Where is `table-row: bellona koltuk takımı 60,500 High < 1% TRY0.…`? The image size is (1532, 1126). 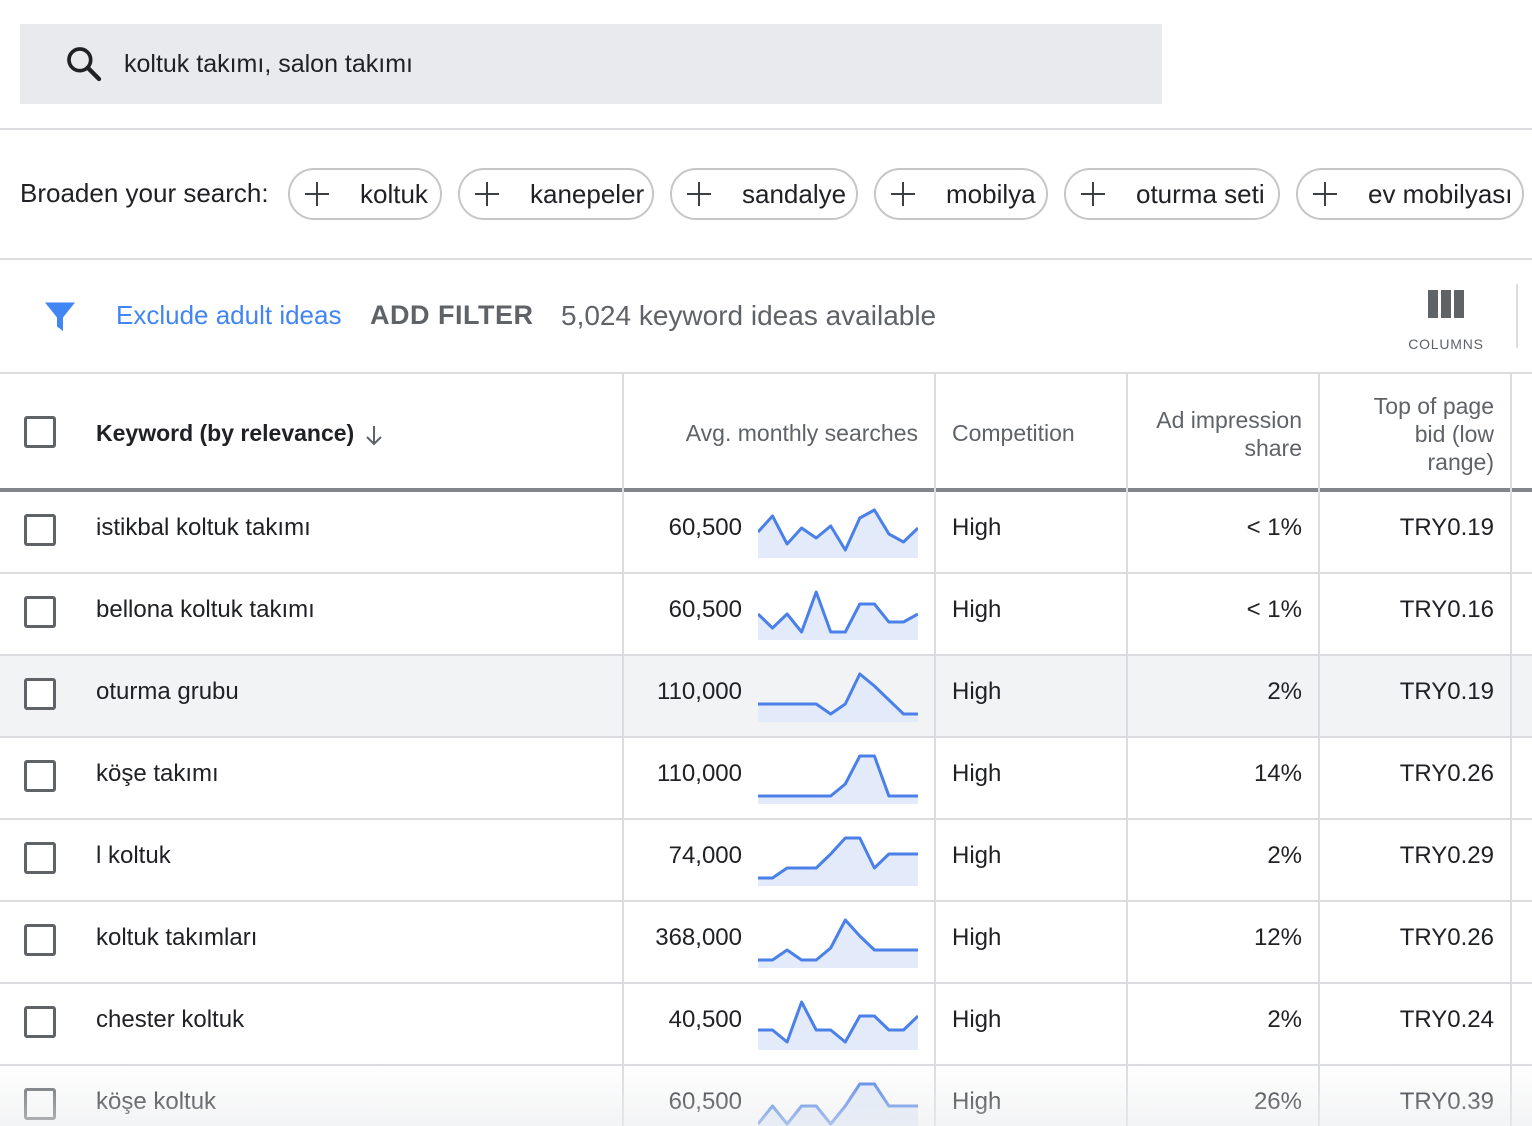 table-row: bellona koltuk takımı 60,500 High < 1% TRY0.… is located at coordinates (766, 615).